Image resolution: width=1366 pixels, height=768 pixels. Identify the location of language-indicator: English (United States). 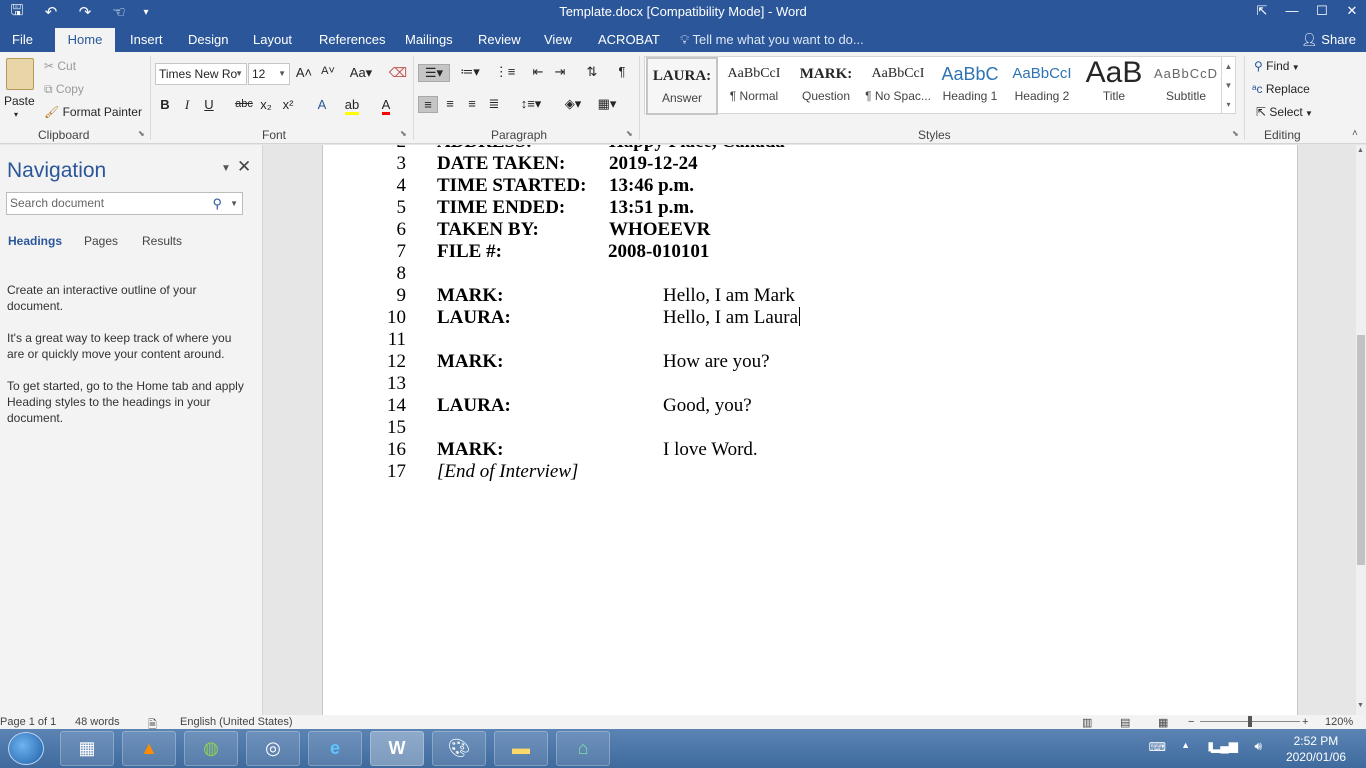
(236, 722).